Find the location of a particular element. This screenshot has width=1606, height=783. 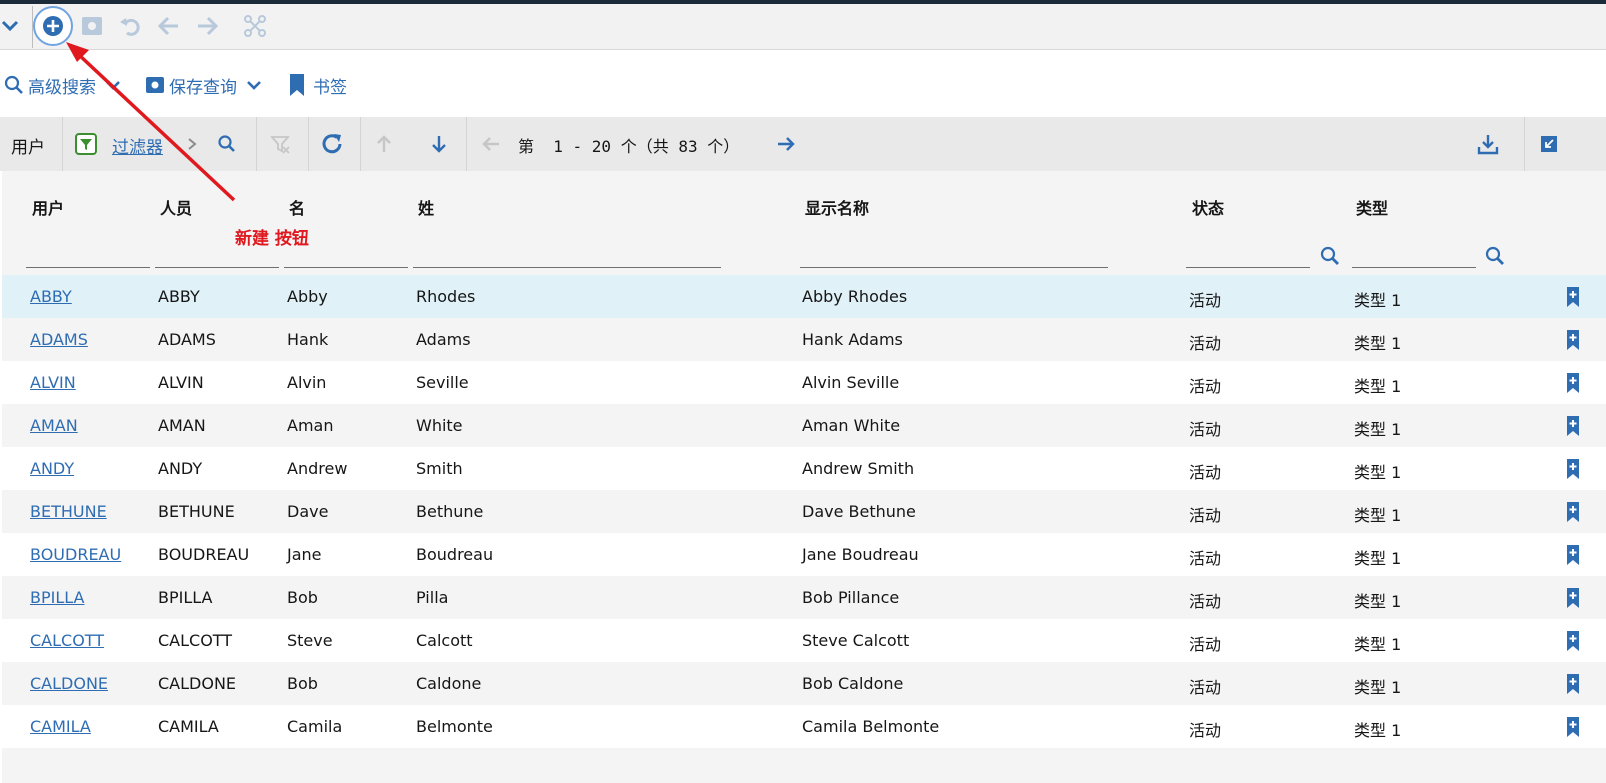

column-header-status: 状态 is located at coordinates (1208, 207).